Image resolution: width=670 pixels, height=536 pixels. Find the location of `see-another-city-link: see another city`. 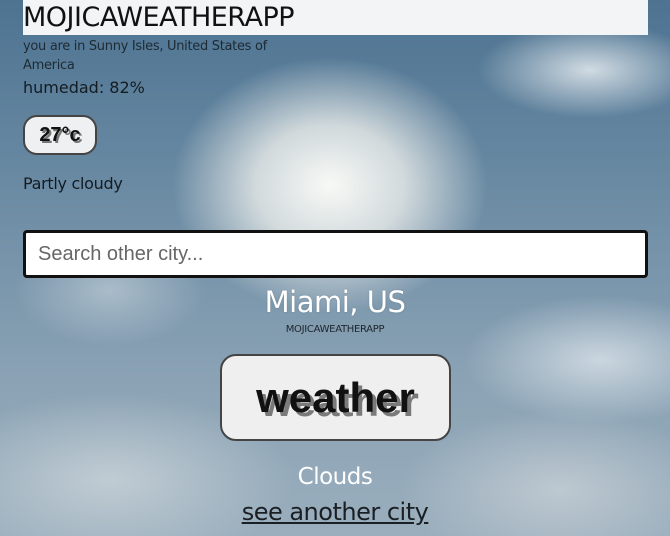

see-another-city-link: see another city is located at coordinates (335, 512).